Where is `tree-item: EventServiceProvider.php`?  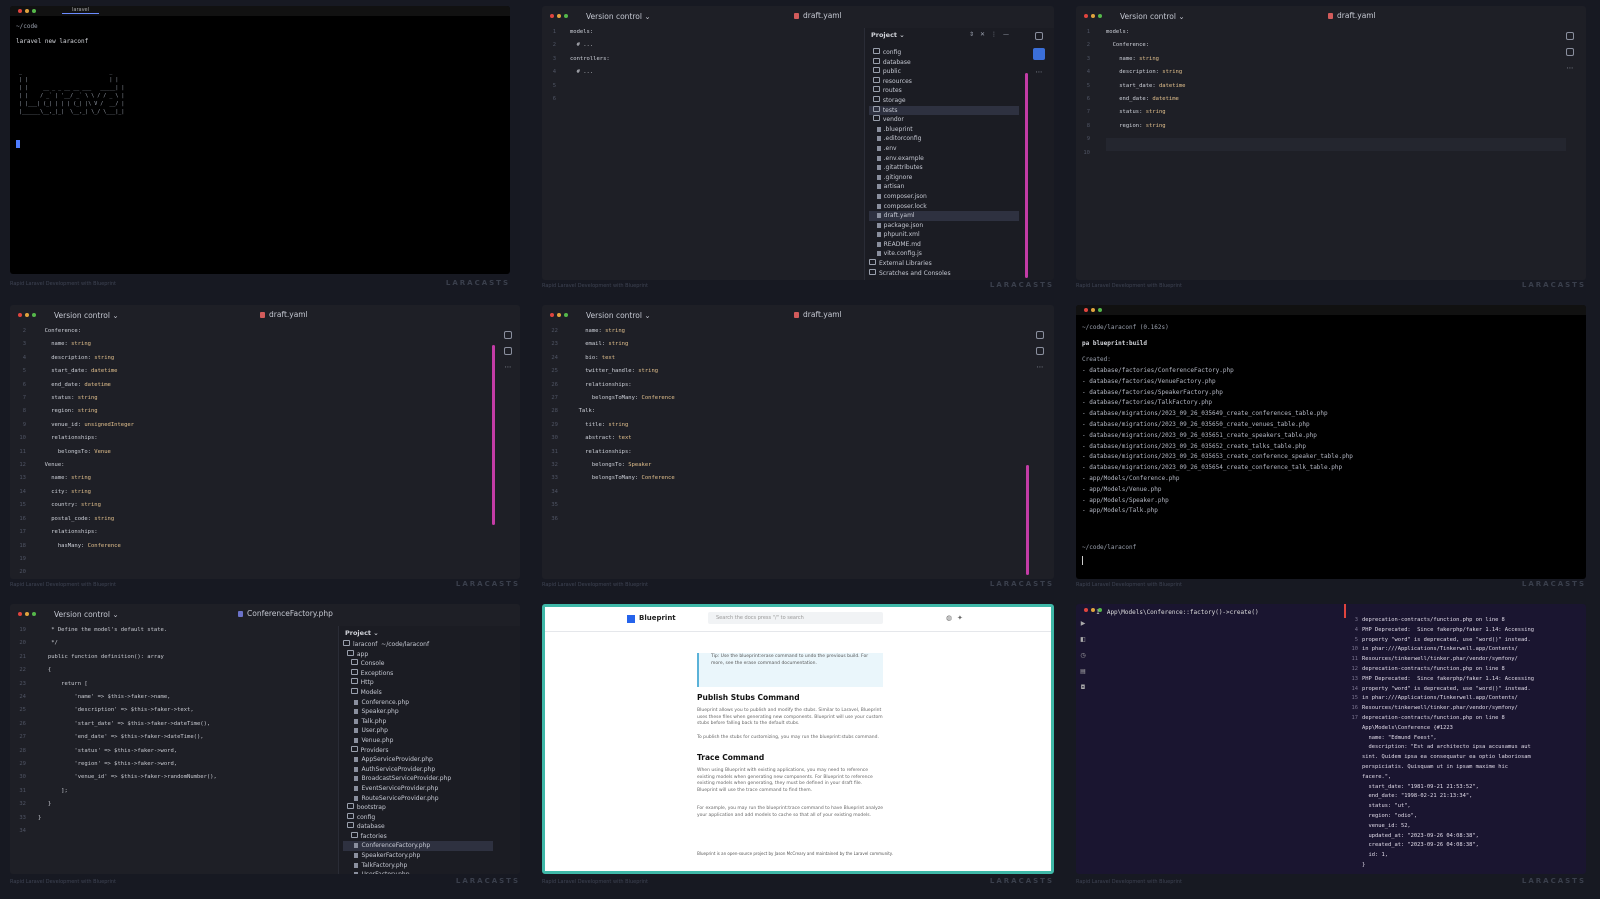 tree-item: EventServiceProvider.php is located at coordinates (418, 789).